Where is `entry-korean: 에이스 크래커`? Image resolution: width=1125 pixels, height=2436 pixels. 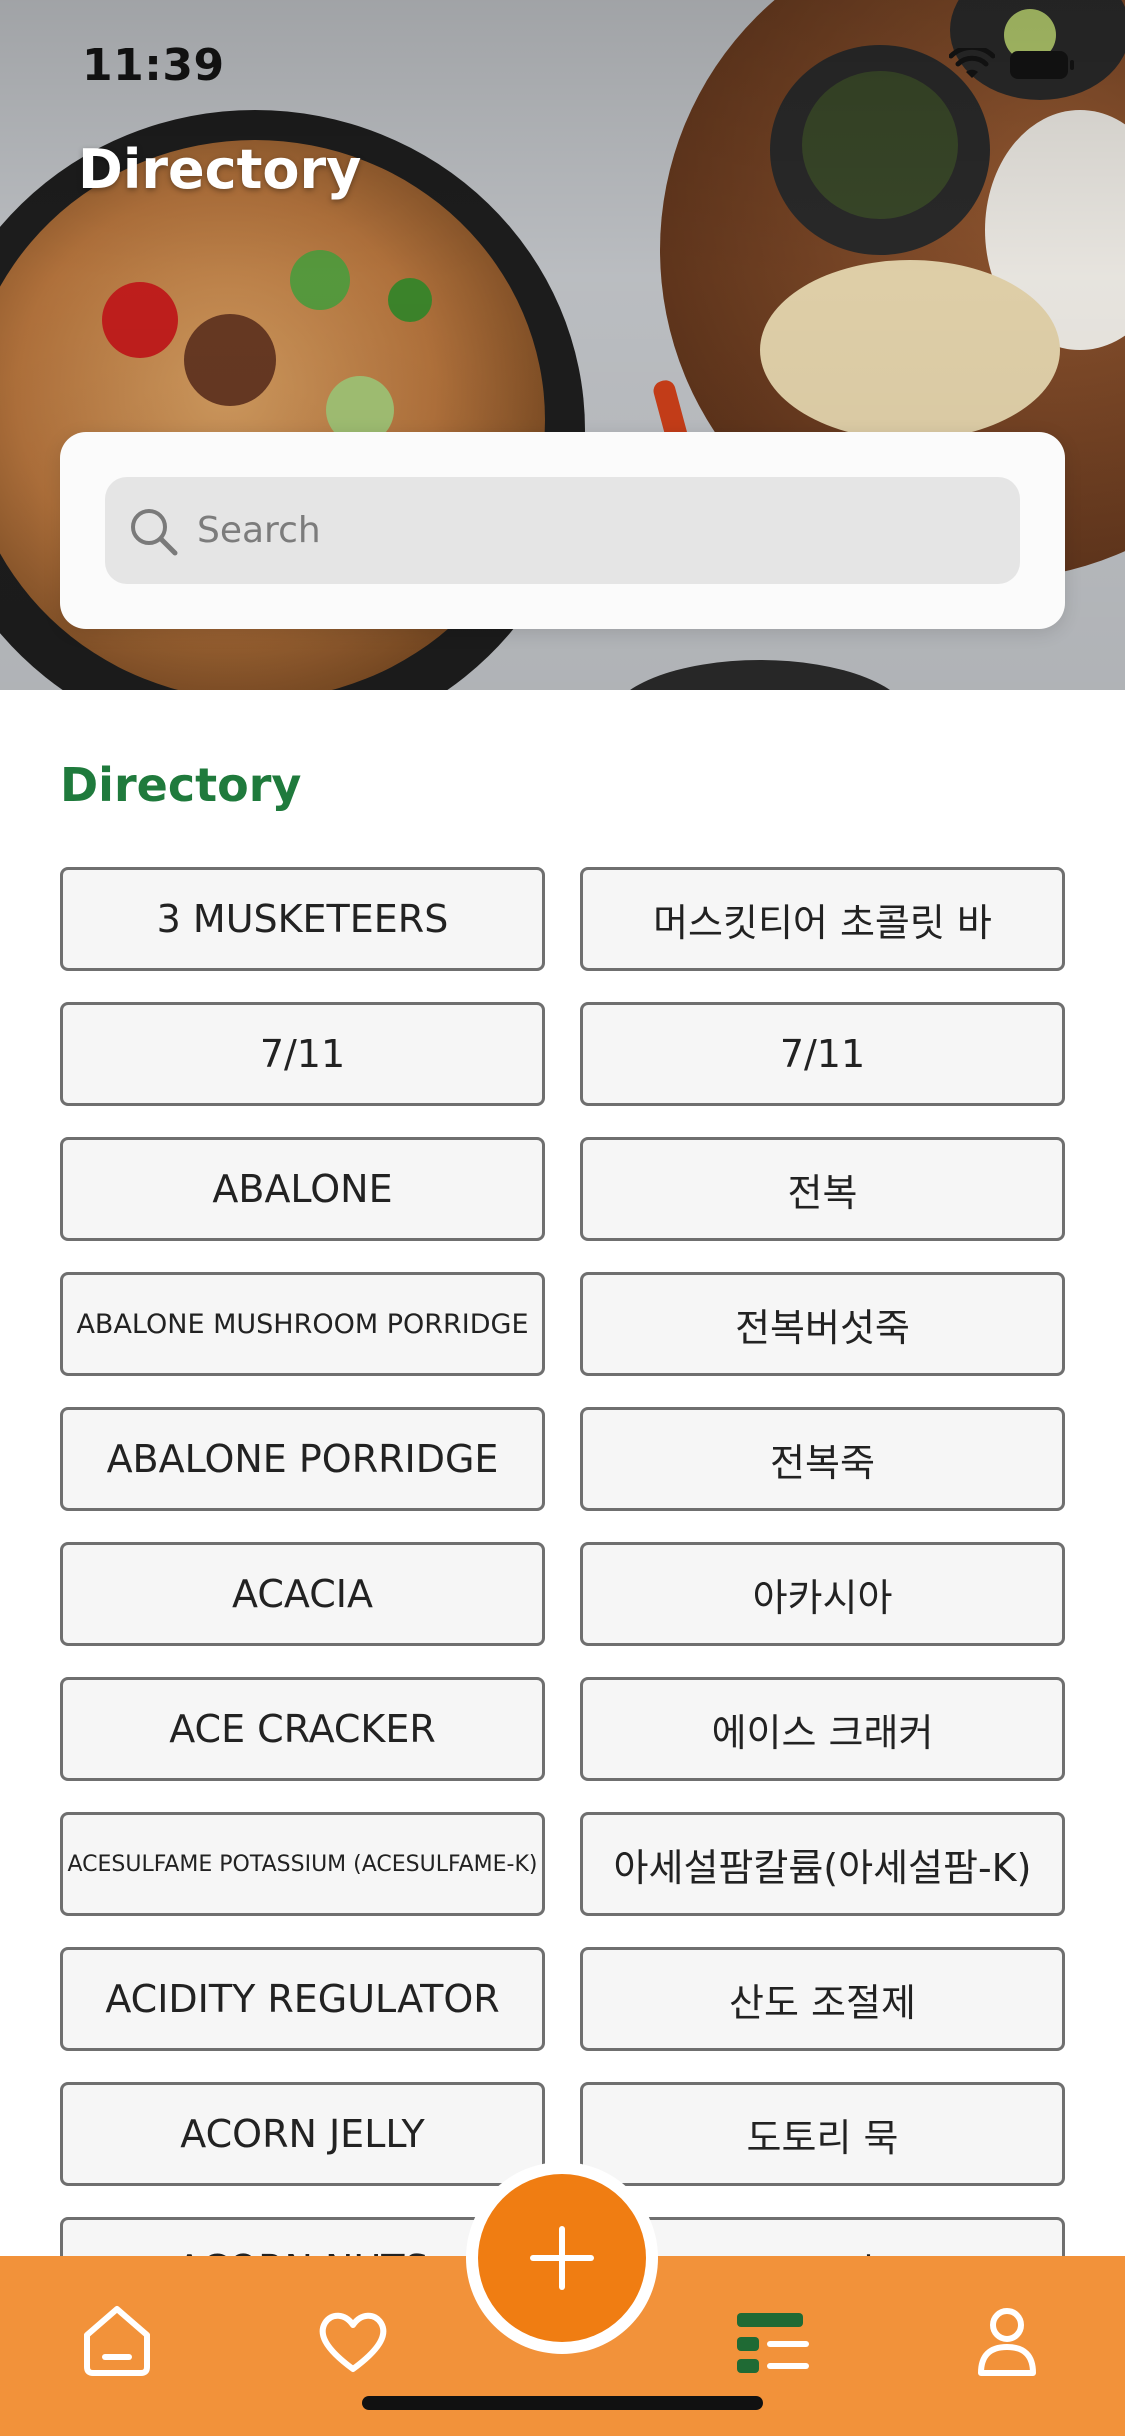 entry-korean: 에이스 크래커 is located at coordinates (822, 1729).